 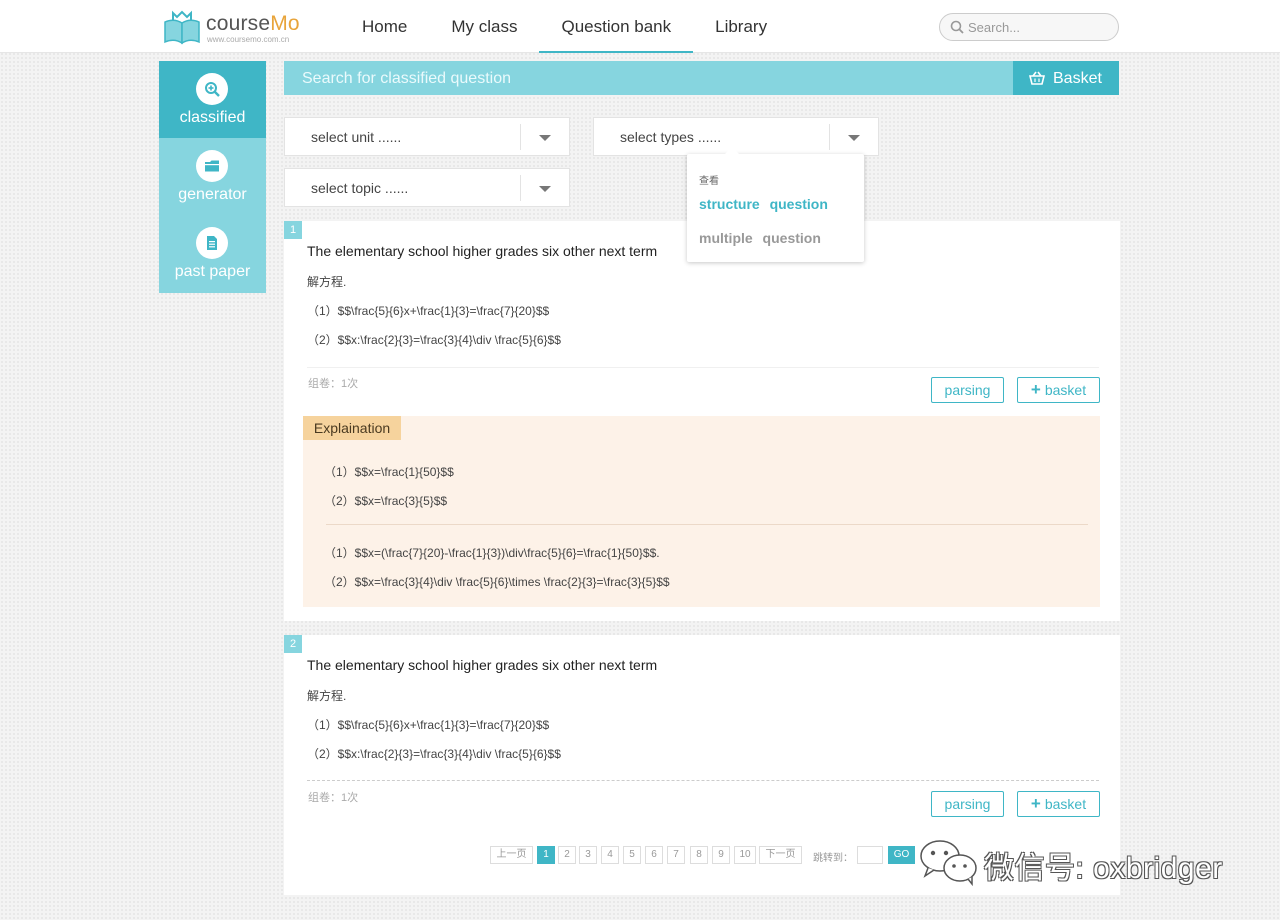 I want to click on sidebar-item-label: generator, so click(x=212, y=194).